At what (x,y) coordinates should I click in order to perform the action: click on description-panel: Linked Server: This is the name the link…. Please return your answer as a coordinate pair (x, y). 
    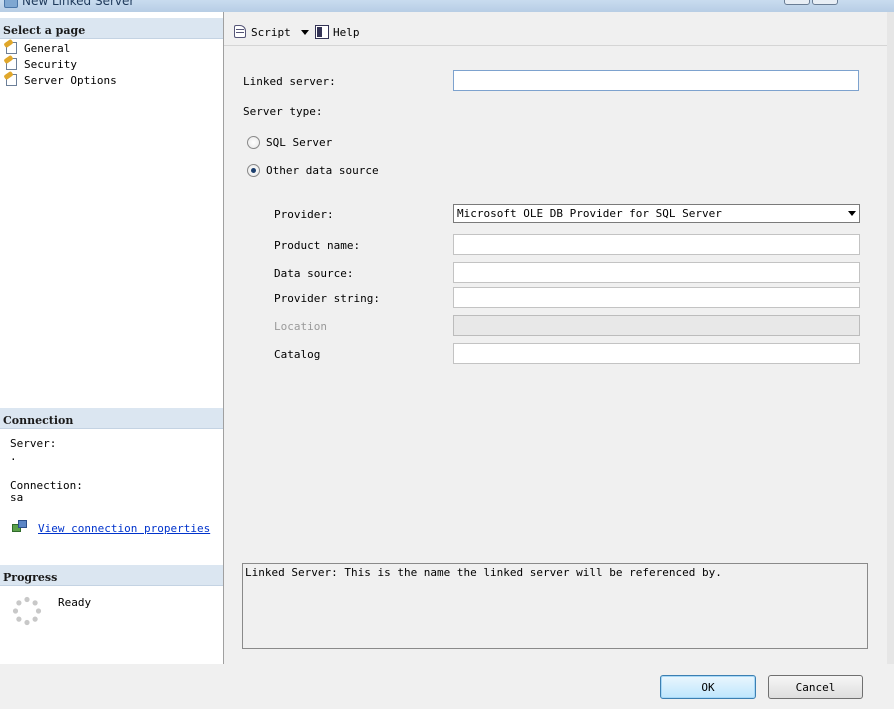
    Looking at the image, I should click on (555, 606).